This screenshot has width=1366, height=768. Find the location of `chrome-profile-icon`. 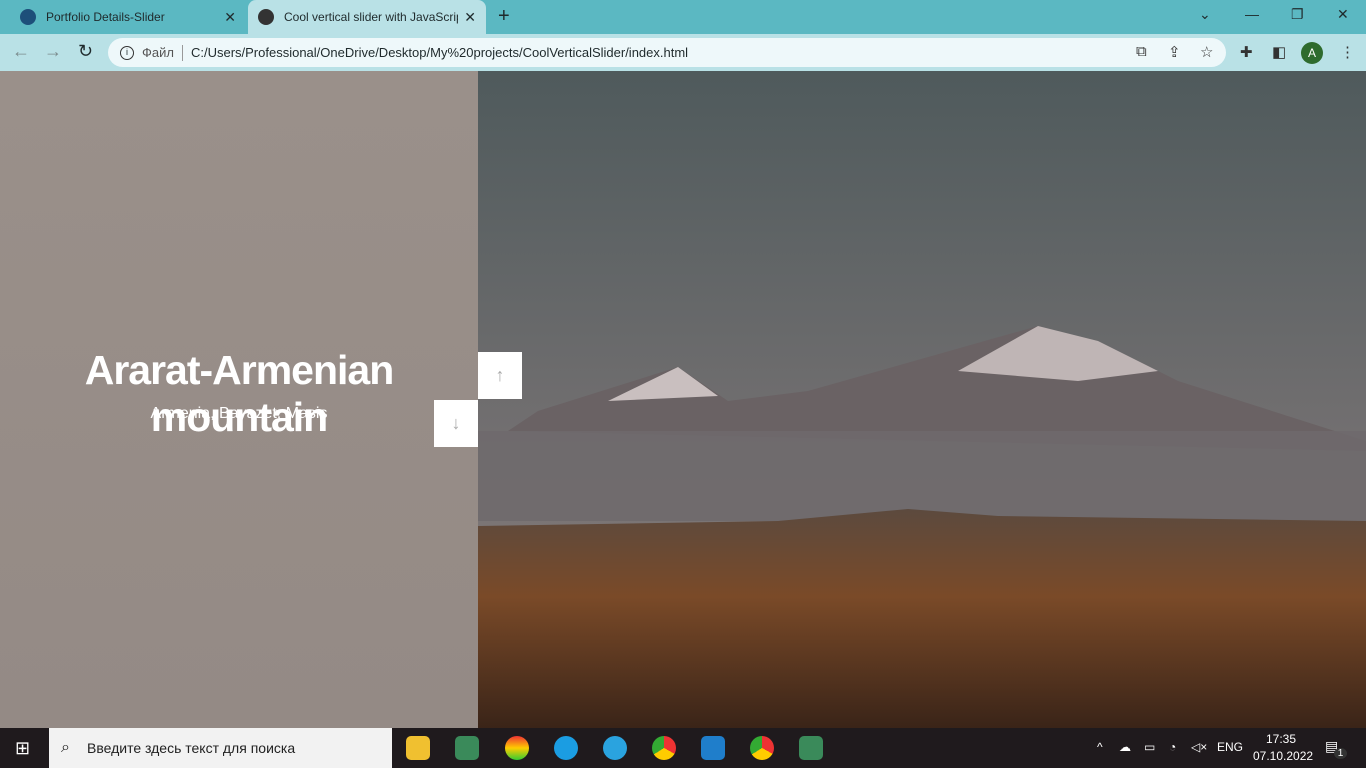

chrome-profile-icon is located at coordinates (762, 748).